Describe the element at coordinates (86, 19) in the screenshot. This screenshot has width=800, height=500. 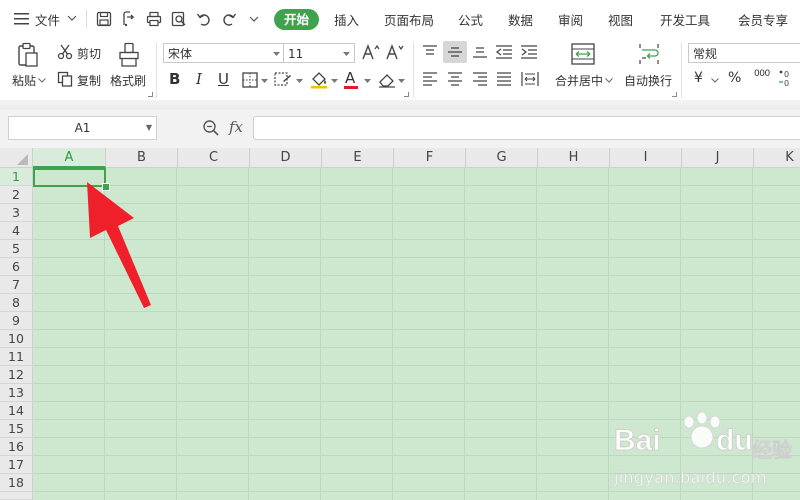
I see `menu-divider` at that location.